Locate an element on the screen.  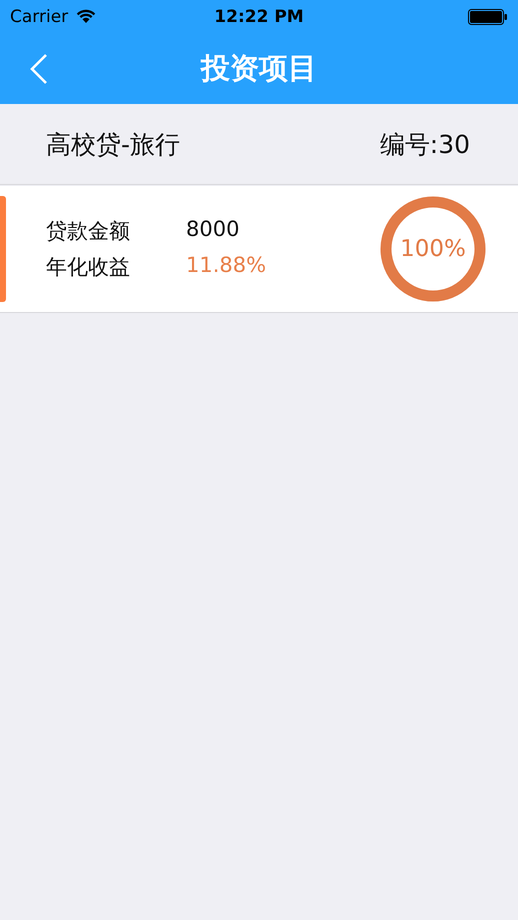
field-value: 11.88% is located at coordinates (226, 266).